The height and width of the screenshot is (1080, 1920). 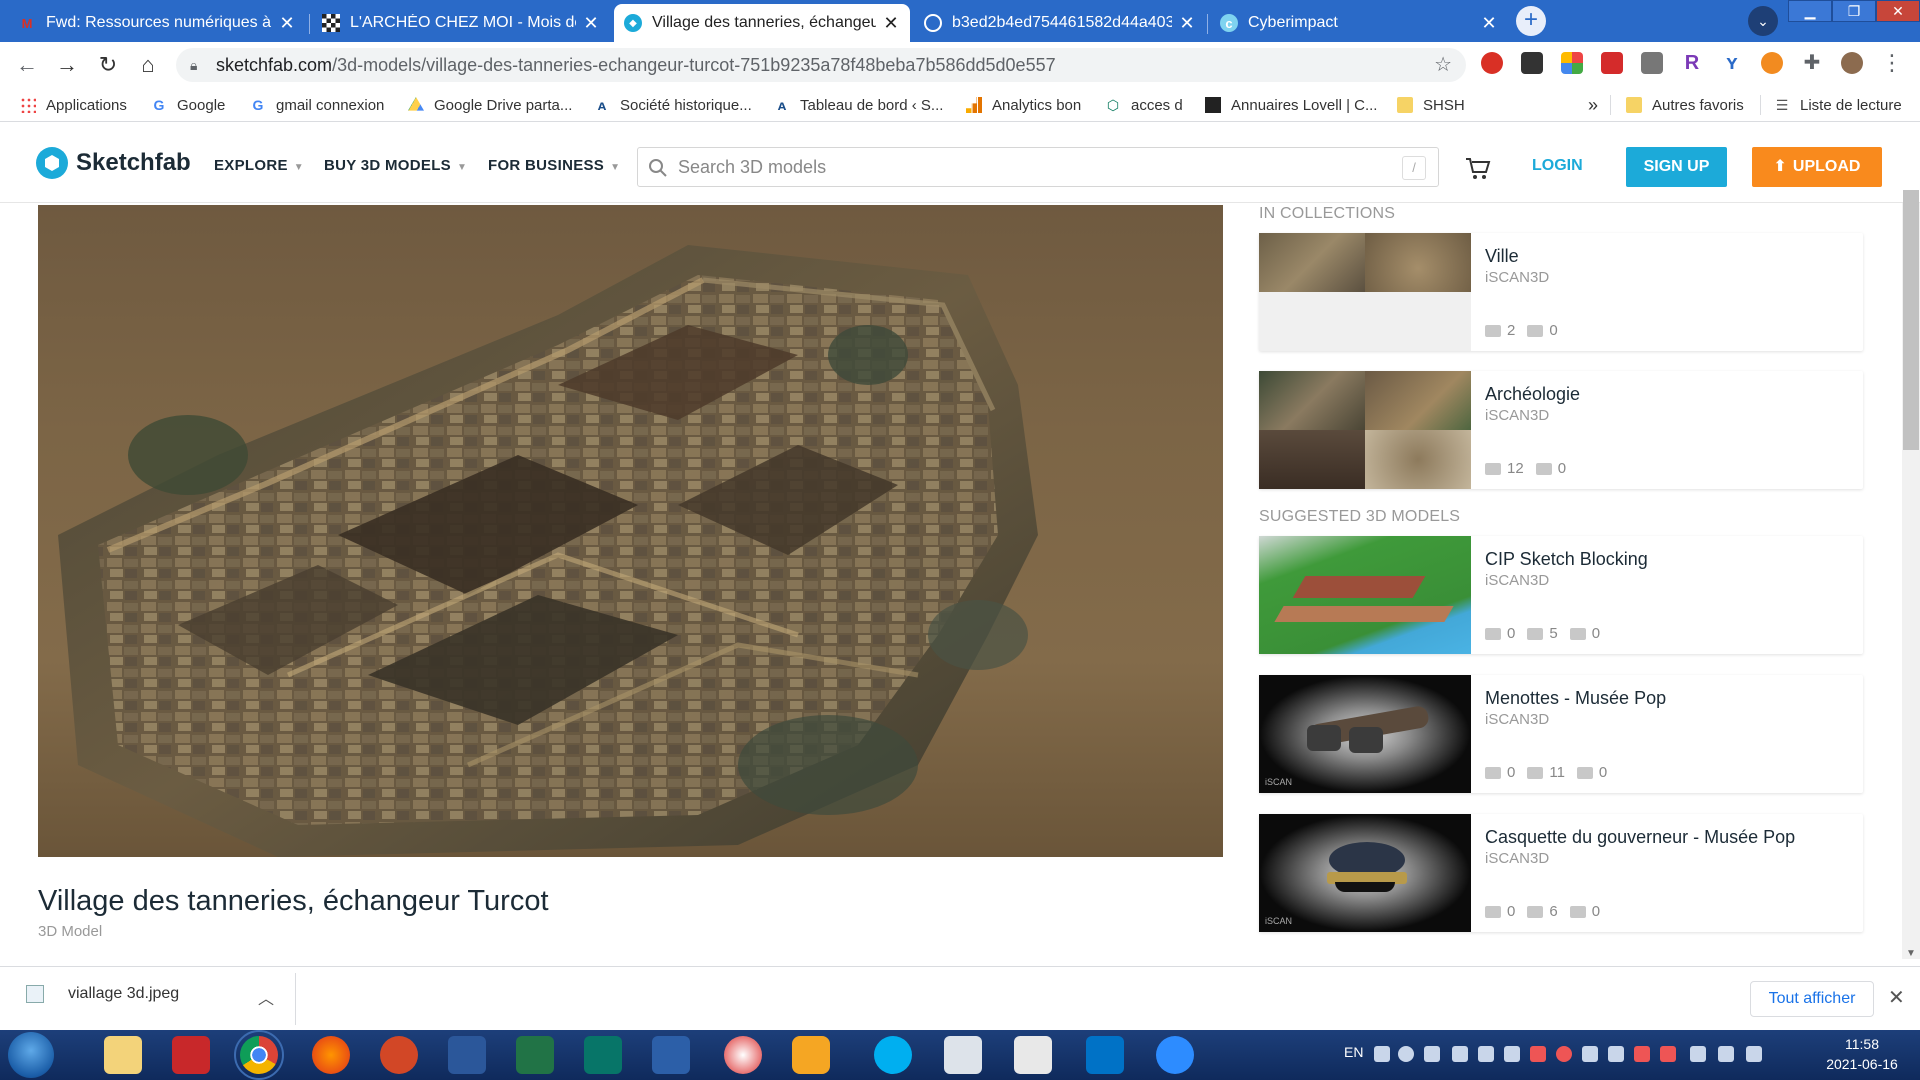 What do you see at coordinates (31, 1055) in the screenshot?
I see `start-button` at bounding box center [31, 1055].